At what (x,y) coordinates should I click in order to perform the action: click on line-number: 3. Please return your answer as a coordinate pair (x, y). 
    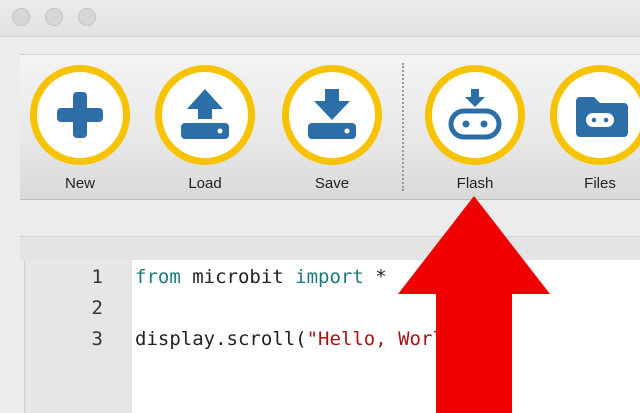
    Looking at the image, I should click on (97, 339).